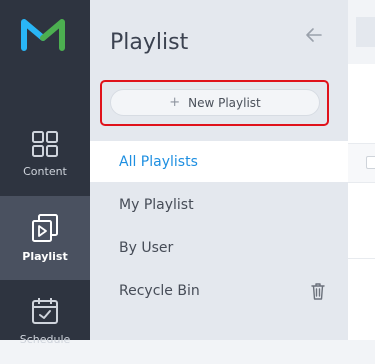 Image resolution: width=375 pixels, height=364 pixels. I want to click on main-toolbar-box, so click(365, 32).